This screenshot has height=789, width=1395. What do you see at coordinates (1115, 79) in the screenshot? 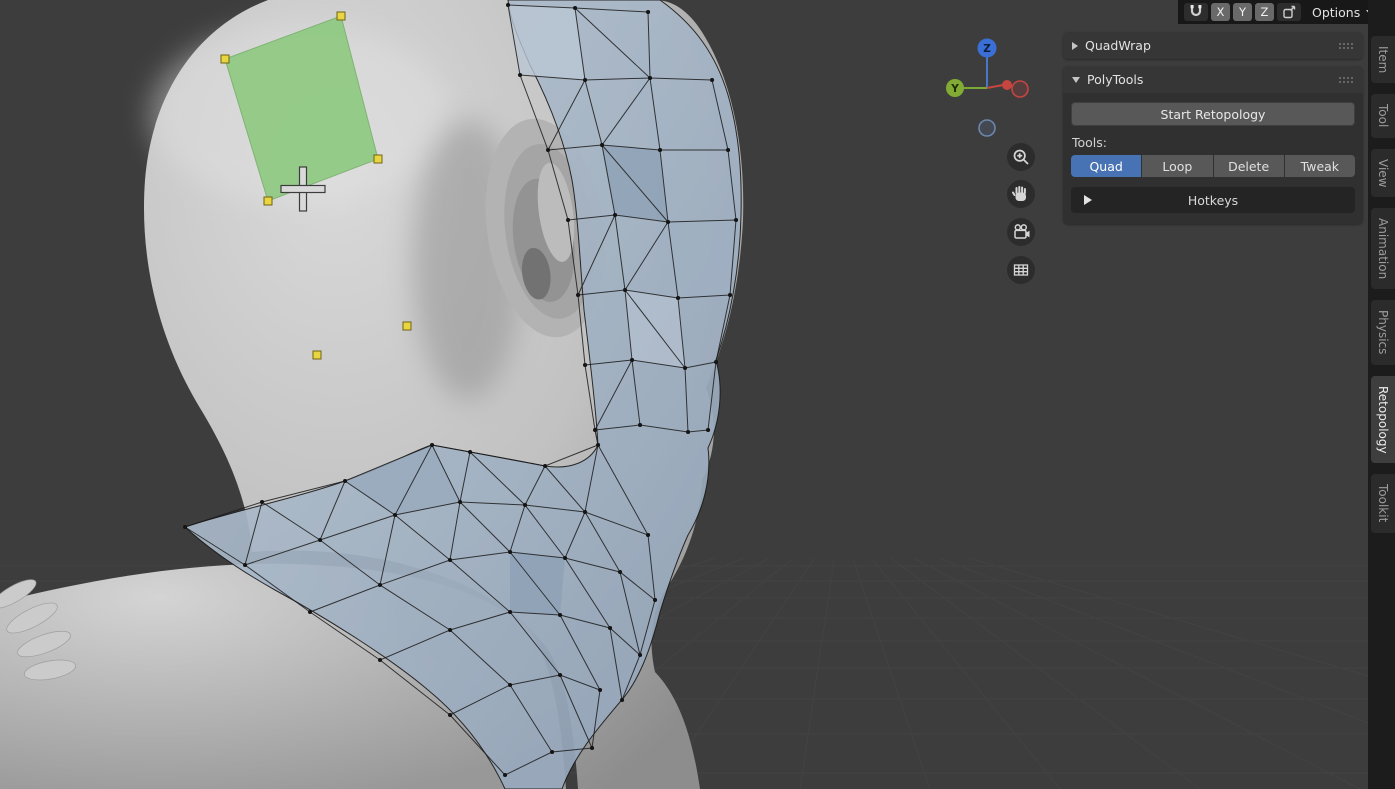
I see `polytools-panel-title: PolyTools` at bounding box center [1115, 79].